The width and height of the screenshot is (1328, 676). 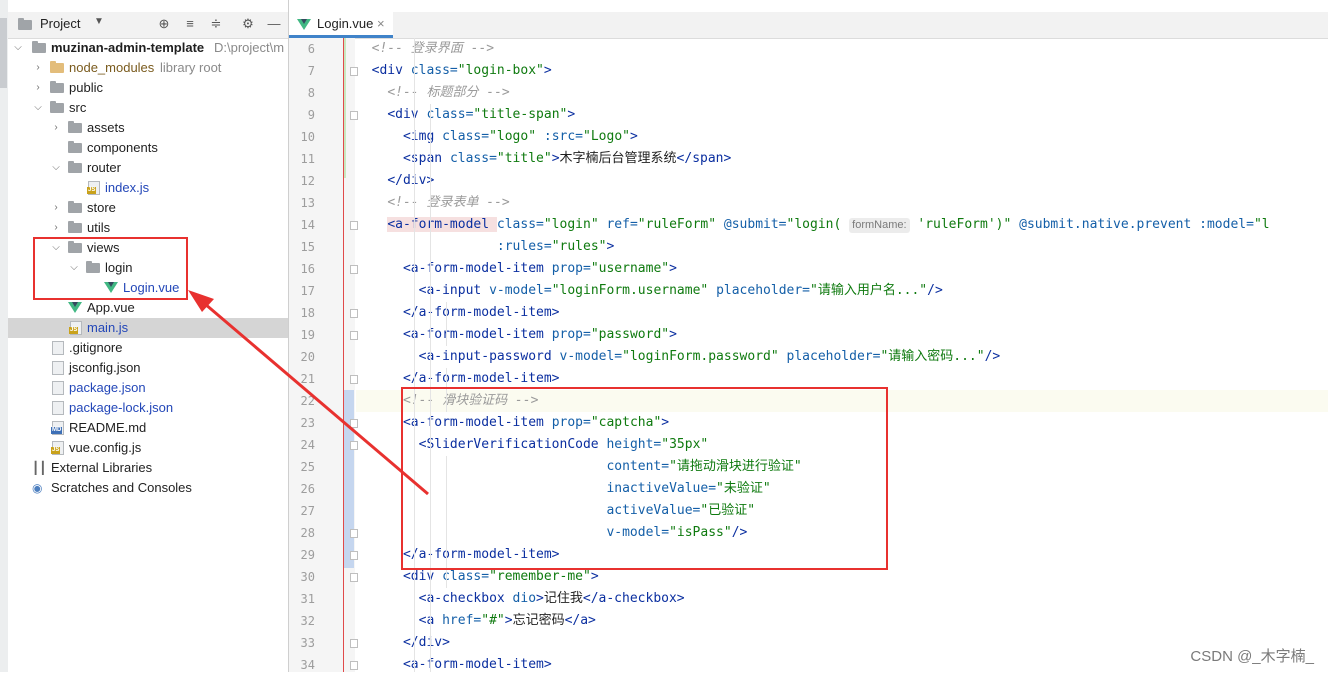 I want to click on annotation-arrow, so click(x=308, y=393).